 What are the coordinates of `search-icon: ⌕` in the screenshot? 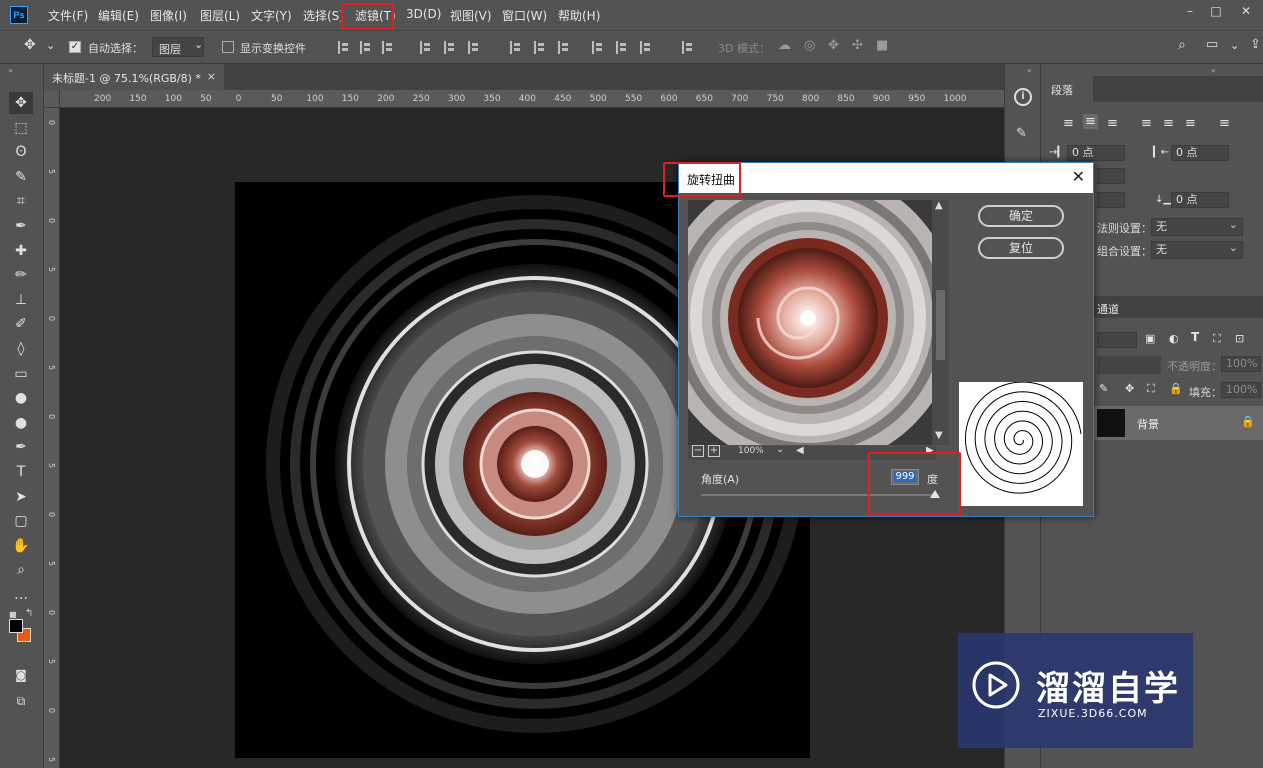 It's located at (1182, 45).